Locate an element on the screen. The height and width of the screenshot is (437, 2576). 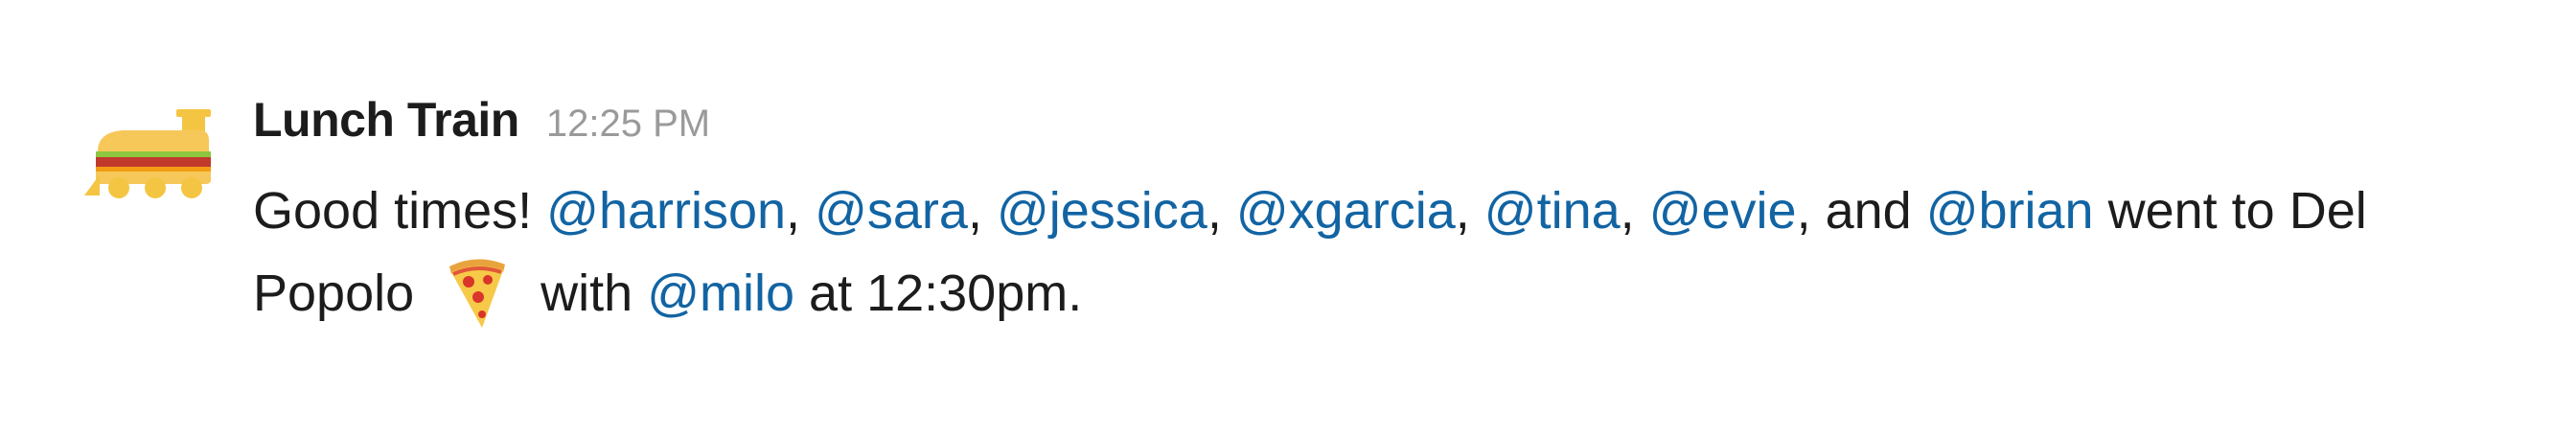
train-sandwich-icon is located at coordinates (152, 153).